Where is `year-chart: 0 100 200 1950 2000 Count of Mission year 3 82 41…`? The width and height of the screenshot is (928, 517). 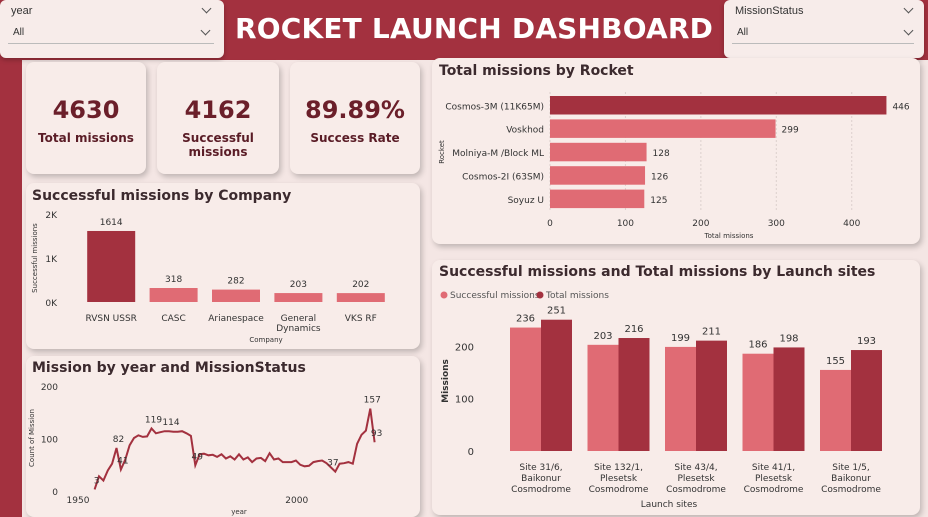
year-chart: 0 100 200 1950 2000 Count of Mission year 3 82 41… is located at coordinates (205, 449).